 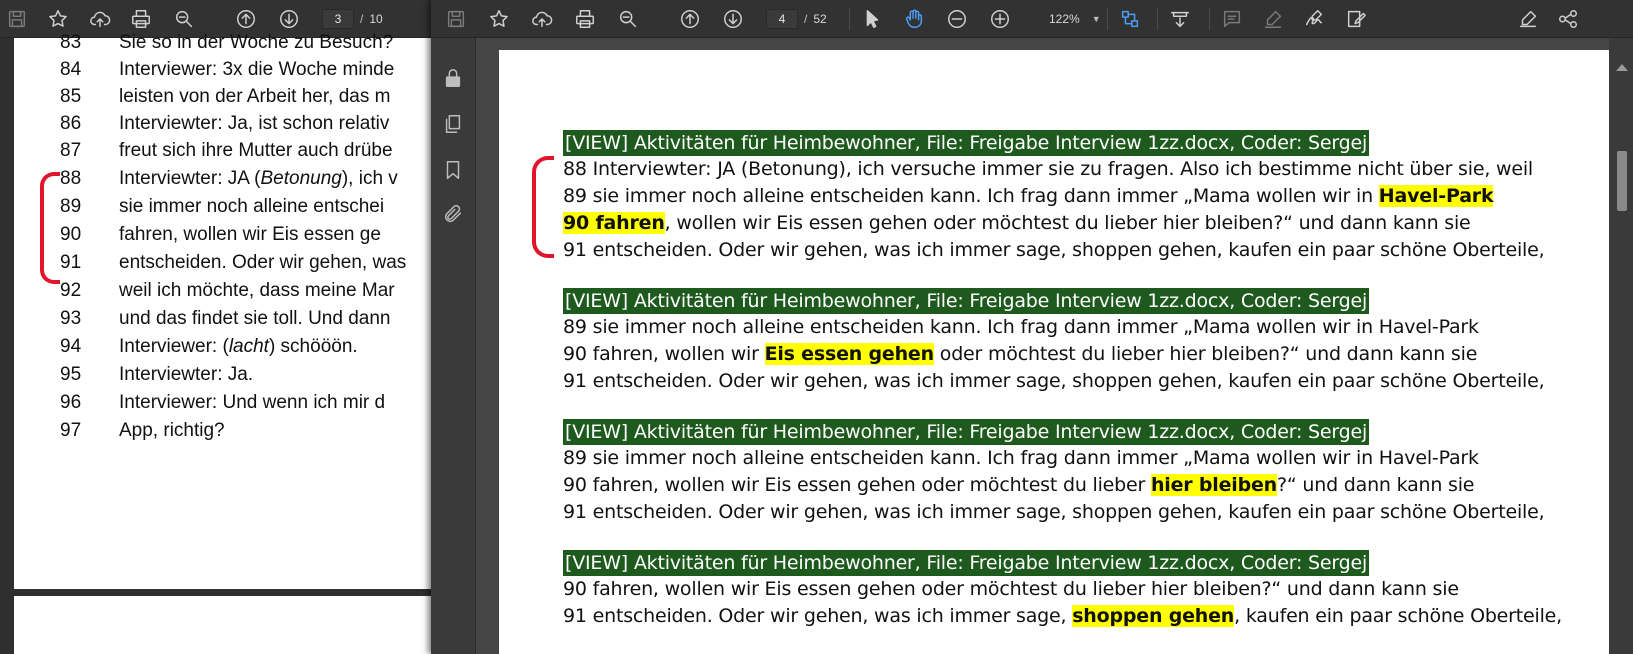 I want to click on comment-icon, so click(x=1232, y=19).